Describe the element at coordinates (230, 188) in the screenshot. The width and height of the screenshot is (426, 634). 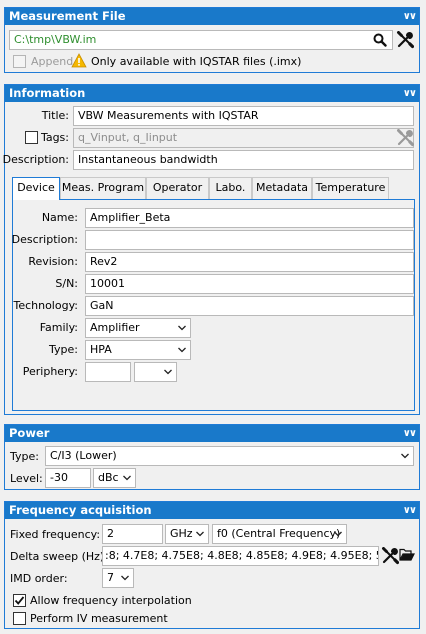
I see `tab-labo: Labo.` at that location.